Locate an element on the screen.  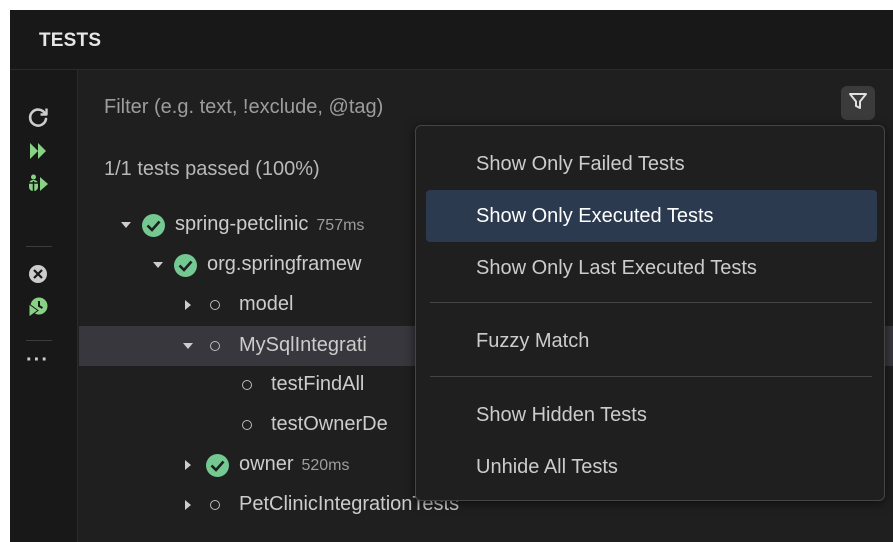
test-summary: 1/1 tests passed (100%) is located at coordinates (212, 169).